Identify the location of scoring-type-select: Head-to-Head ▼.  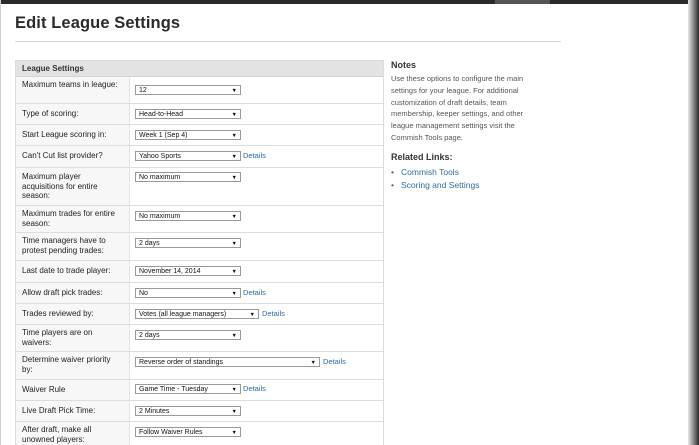
(188, 114).